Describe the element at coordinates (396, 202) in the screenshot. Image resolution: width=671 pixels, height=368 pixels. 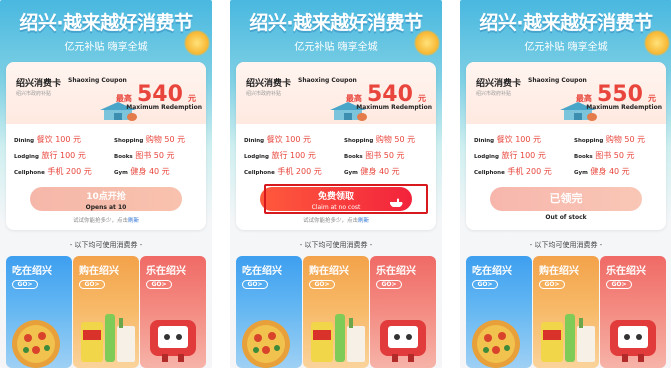
I see `hand-pointer-icon` at that location.